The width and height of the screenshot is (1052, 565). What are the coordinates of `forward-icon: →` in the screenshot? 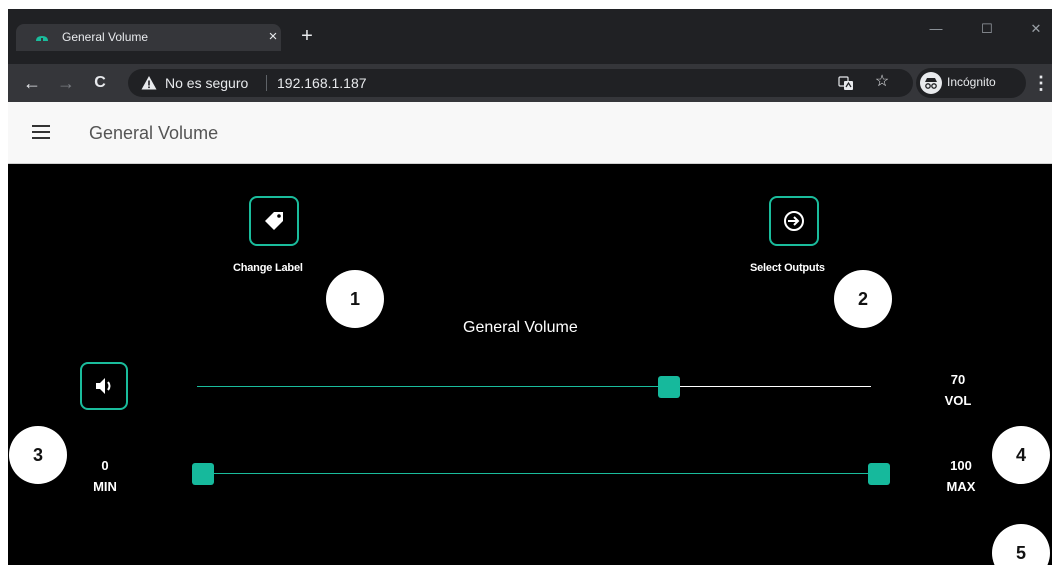 It's located at (66, 83).